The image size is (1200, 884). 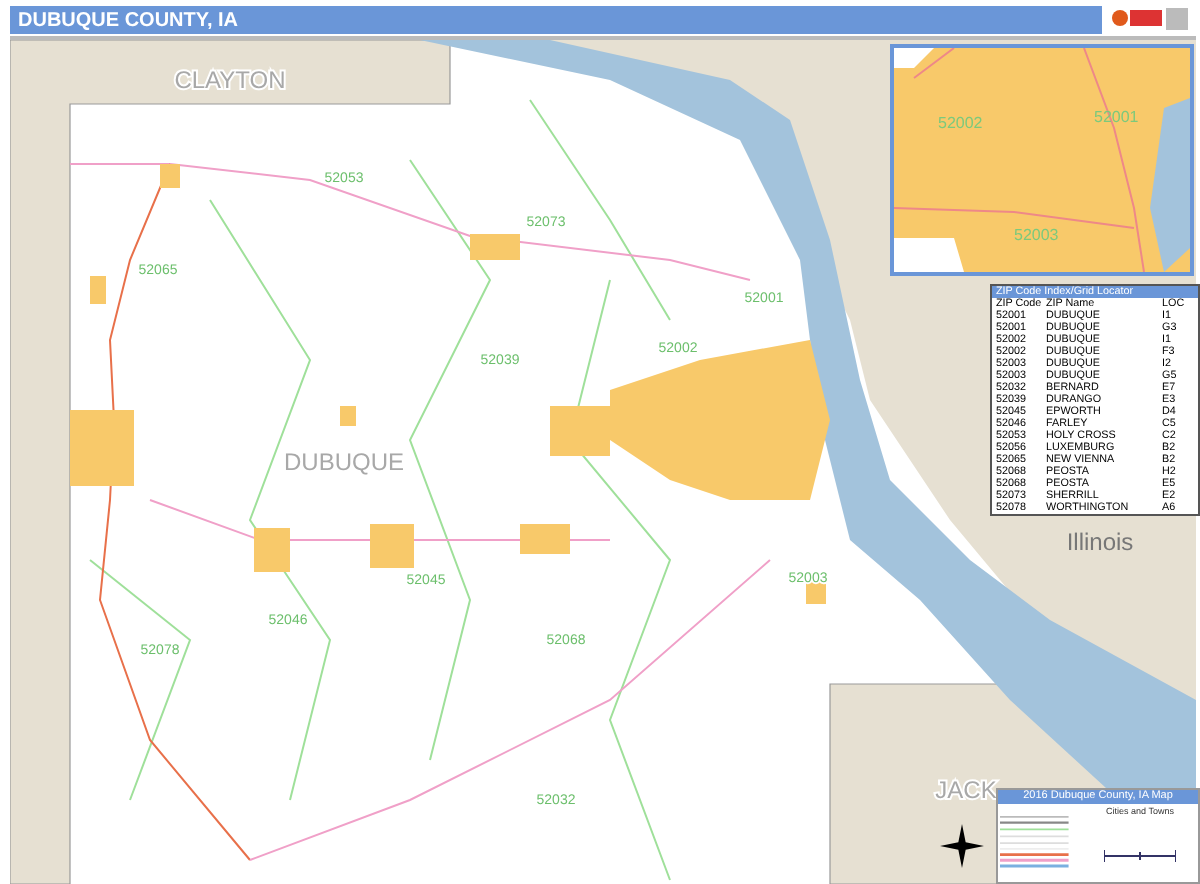 What do you see at coordinates (960, 123) in the screenshot?
I see `zip-code-label: 52002` at bounding box center [960, 123].